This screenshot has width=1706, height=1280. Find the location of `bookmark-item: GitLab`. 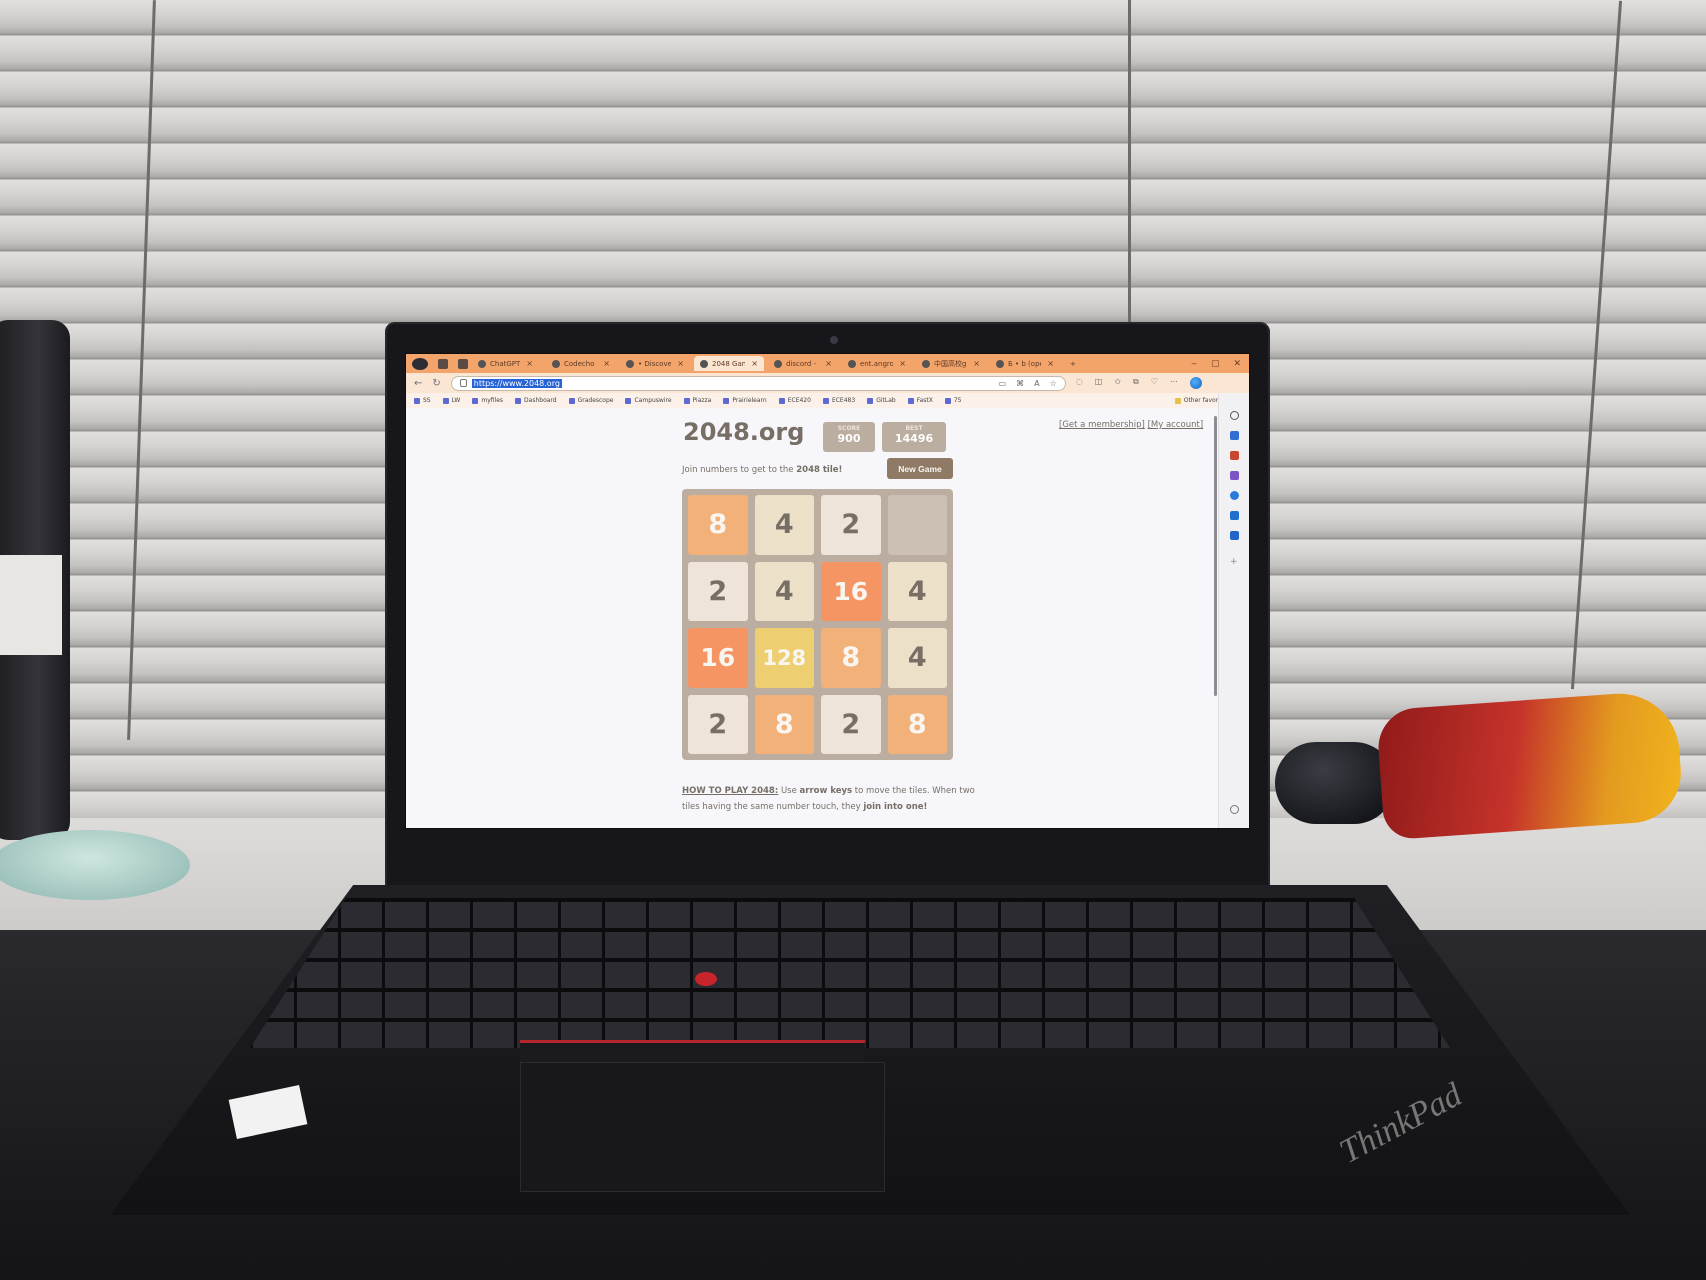

bookmark-item: GitLab is located at coordinates (881, 400).